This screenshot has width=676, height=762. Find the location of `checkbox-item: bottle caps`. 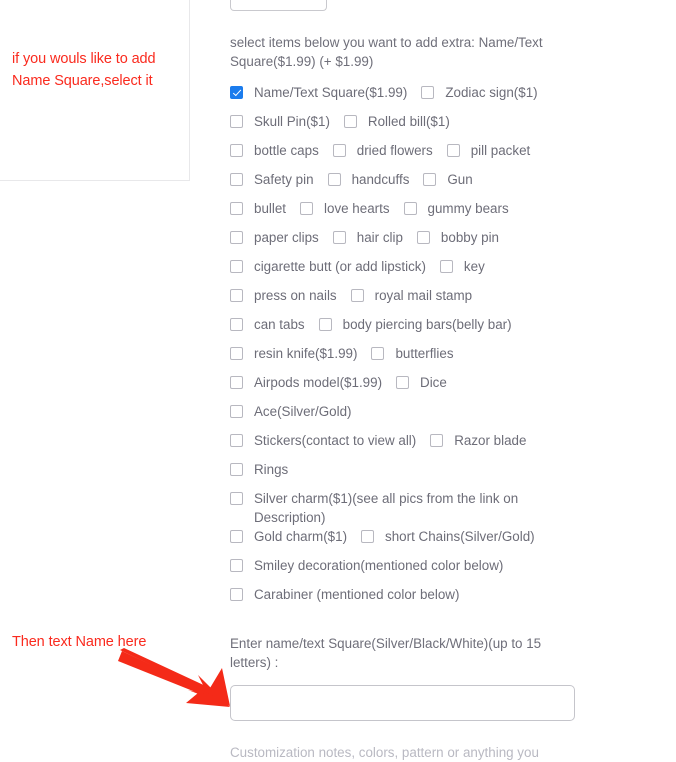

checkbox-item: bottle caps is located at coordinates (274, 150).